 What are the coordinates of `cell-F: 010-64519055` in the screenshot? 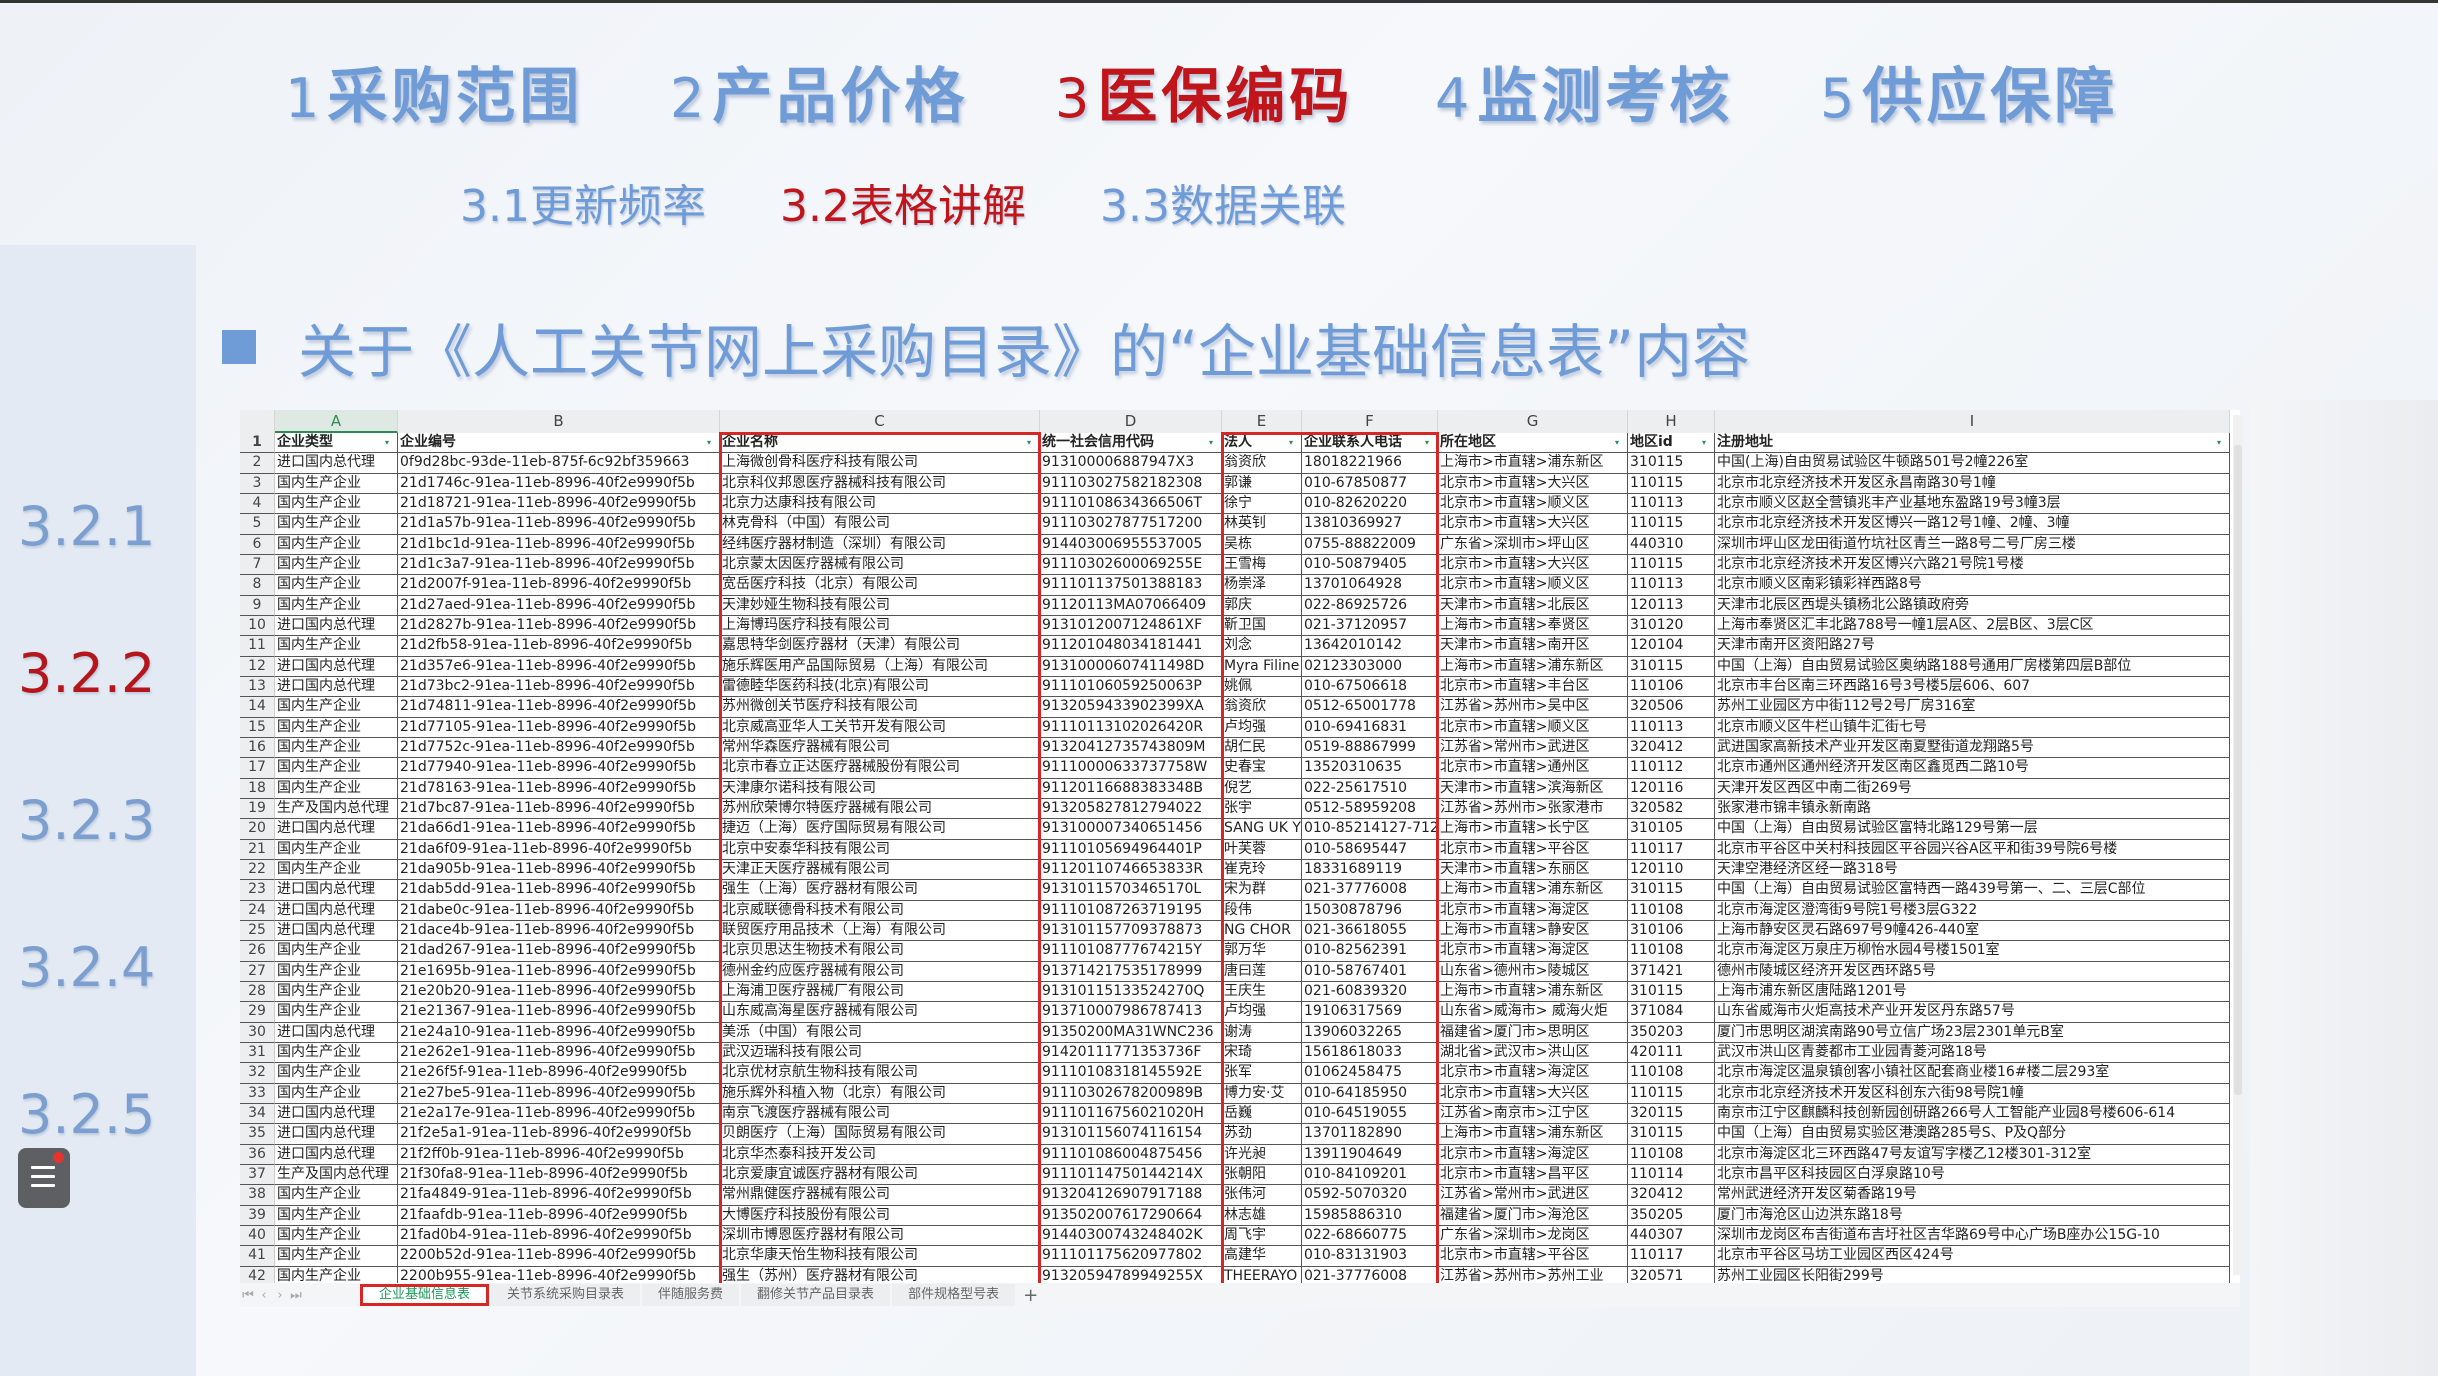 It's located at (1370, 1114).